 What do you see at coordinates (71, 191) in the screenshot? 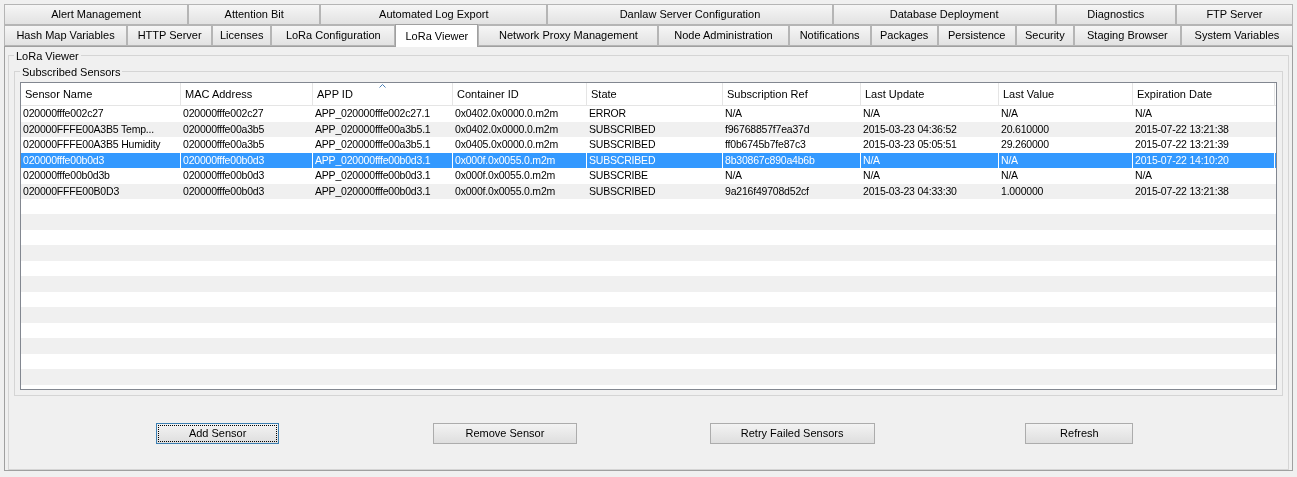
I see `table-cell-text: 020000FFFE00B0D3` at bounding box center [71, 191].